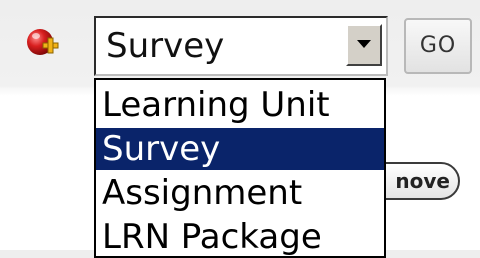  Describe the element at coordinates (240, 149) in the screenshot. I see `option-survey: Survey` at that location.